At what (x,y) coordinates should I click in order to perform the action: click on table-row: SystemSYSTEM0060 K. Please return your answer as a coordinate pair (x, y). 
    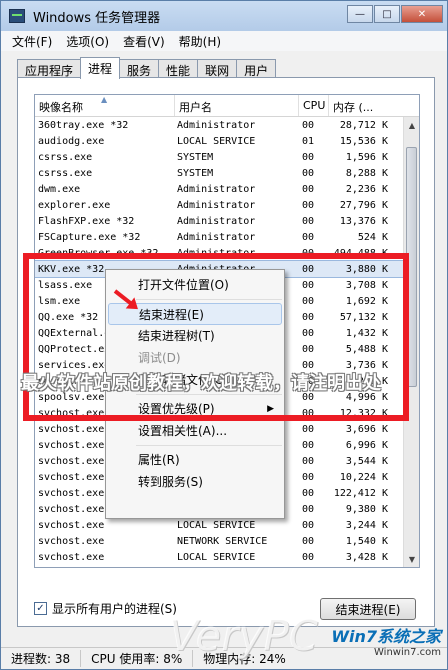
    Looking at the image, I should click on (227, 567).